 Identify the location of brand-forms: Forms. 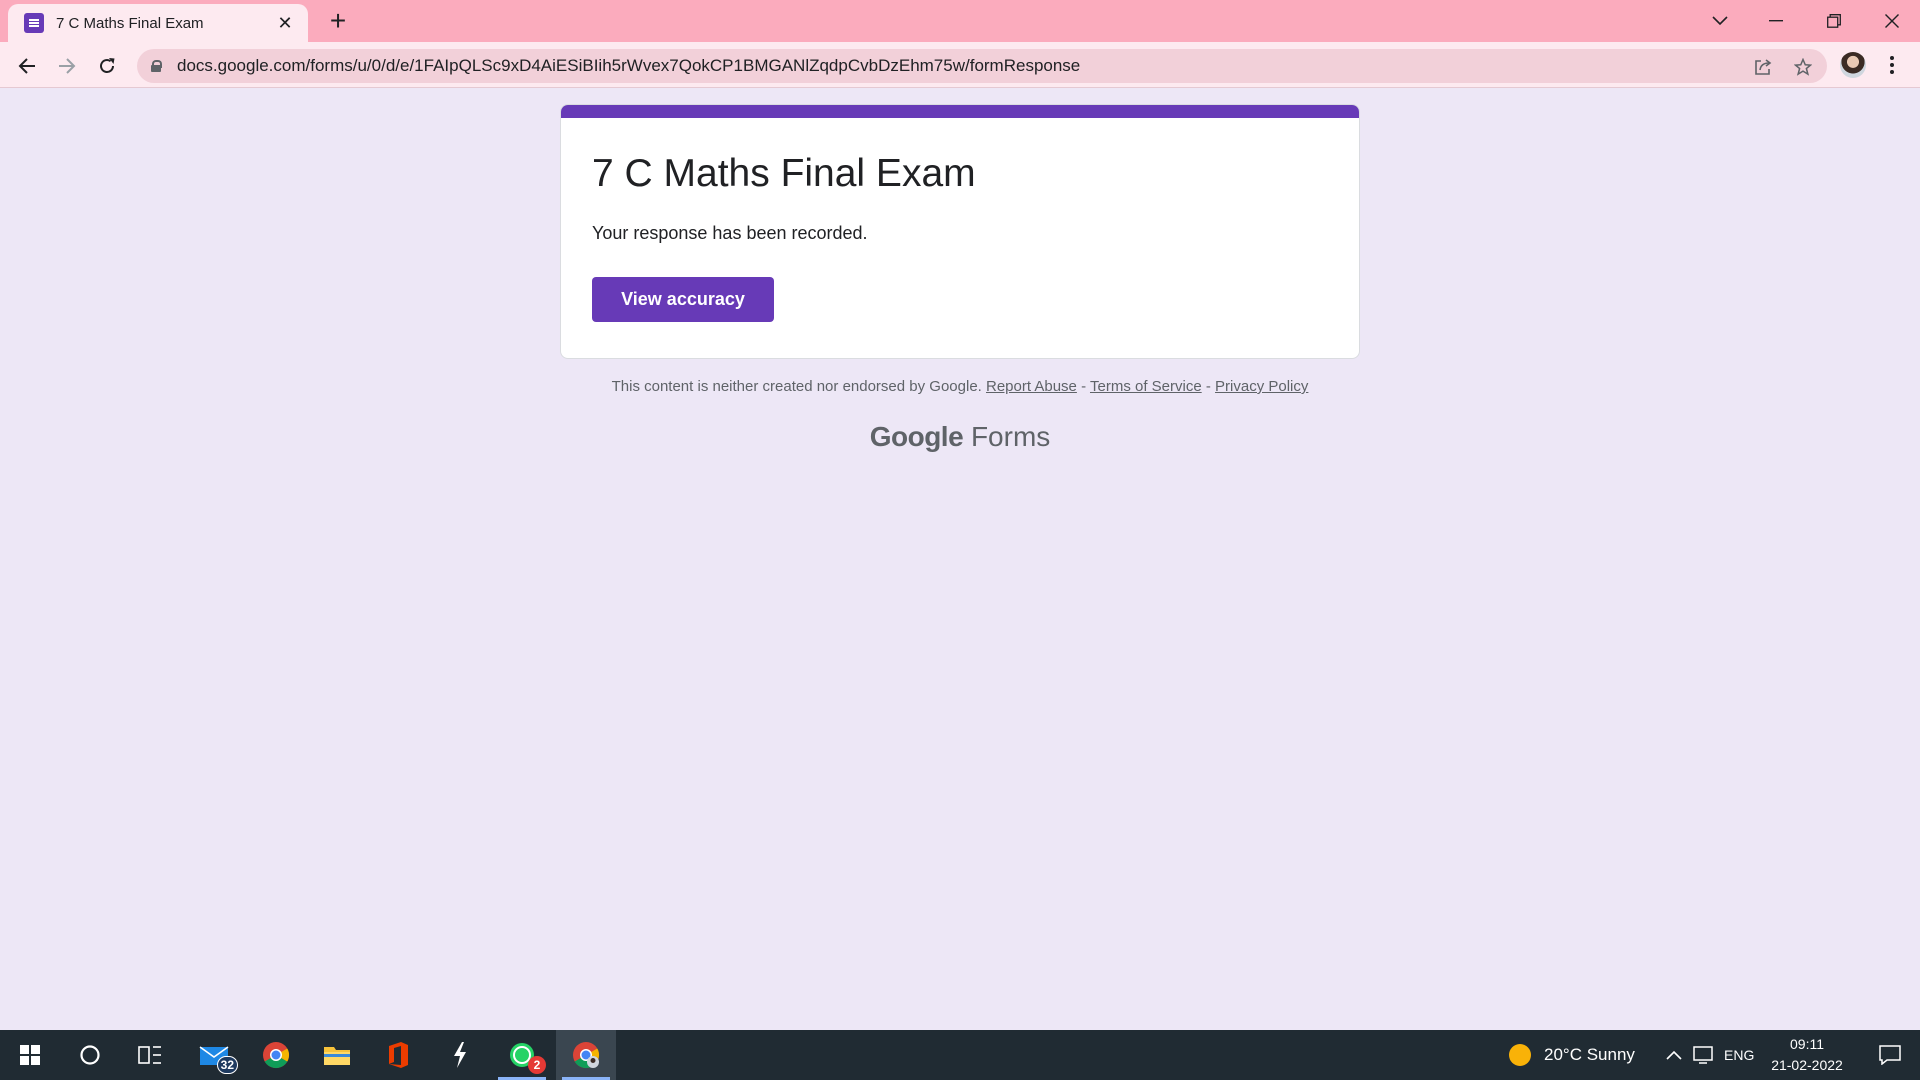
(1010, 436).